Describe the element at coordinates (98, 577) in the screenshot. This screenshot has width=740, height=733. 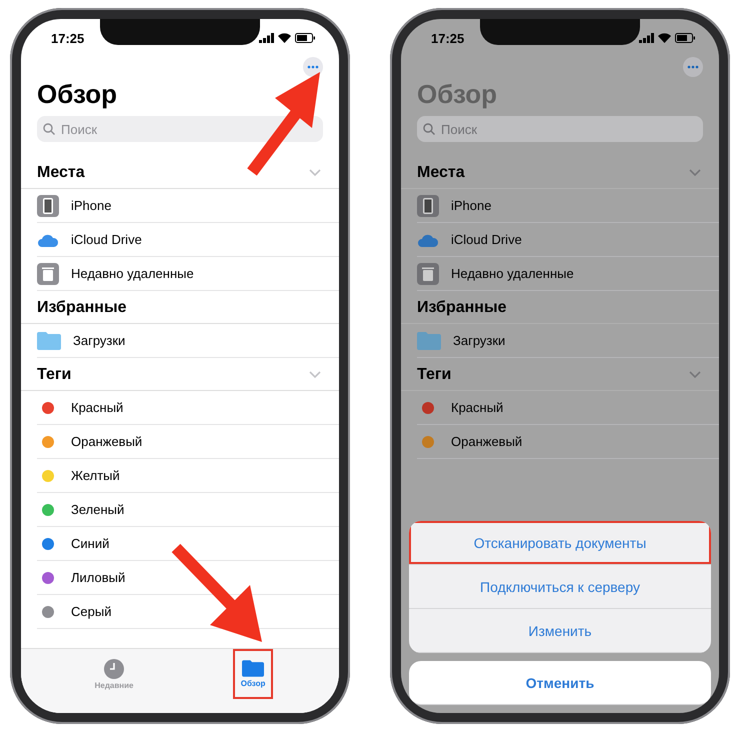
I see `item-label: Лиловый` at that location.